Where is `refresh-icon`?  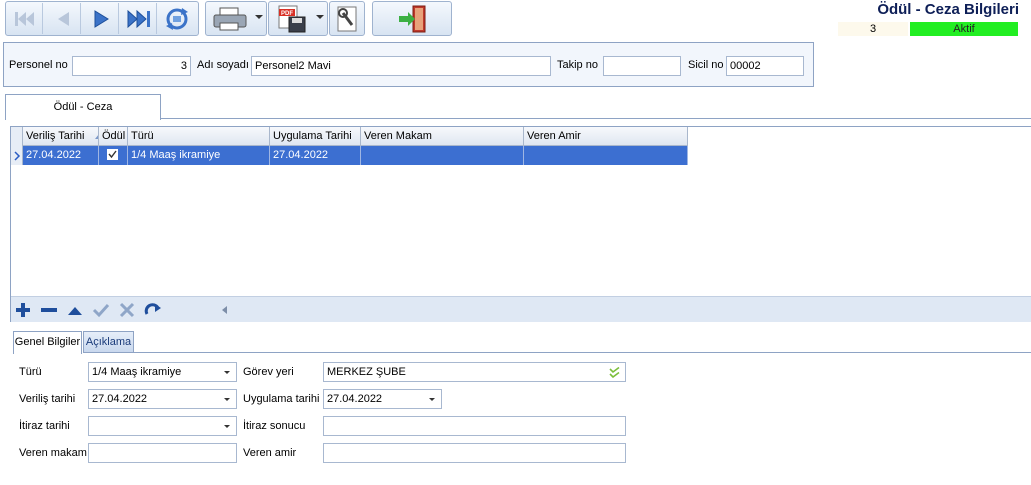
refresh-icon is located at coordinates (177, 18).